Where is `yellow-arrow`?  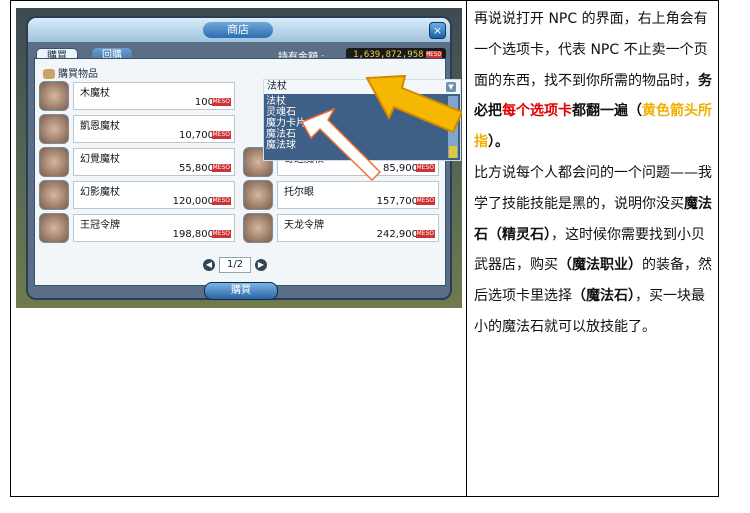
yellow-arrow is located at coordinates (413, 104).